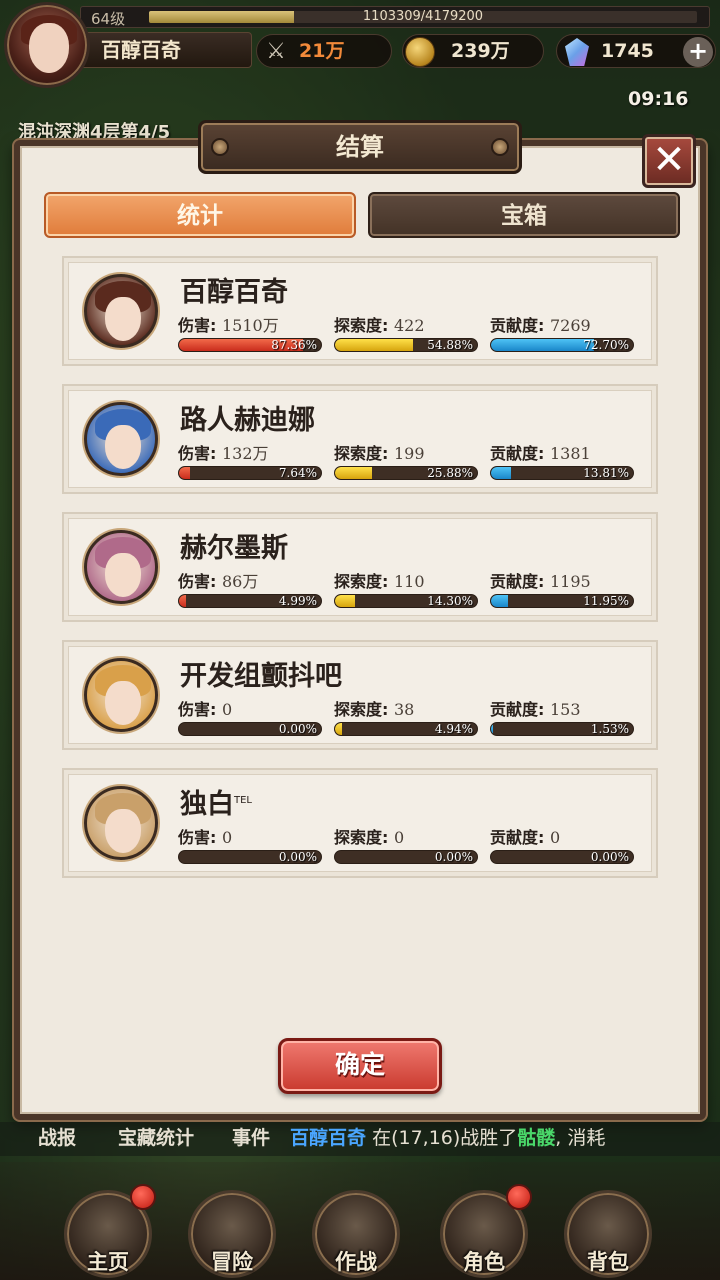  Describe the element at coordinates (57, 1138) in the screenshot. I see `tab-battle-report: 战报` at that location.